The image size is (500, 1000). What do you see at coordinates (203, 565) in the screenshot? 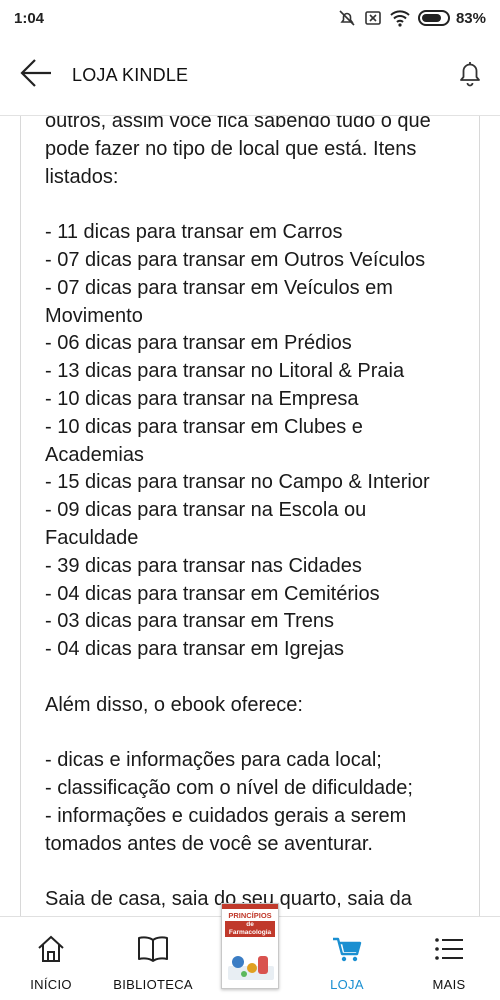
I see `description-line: - 39 dicas para transar nas Cidades` at bounding box center [203, 565].